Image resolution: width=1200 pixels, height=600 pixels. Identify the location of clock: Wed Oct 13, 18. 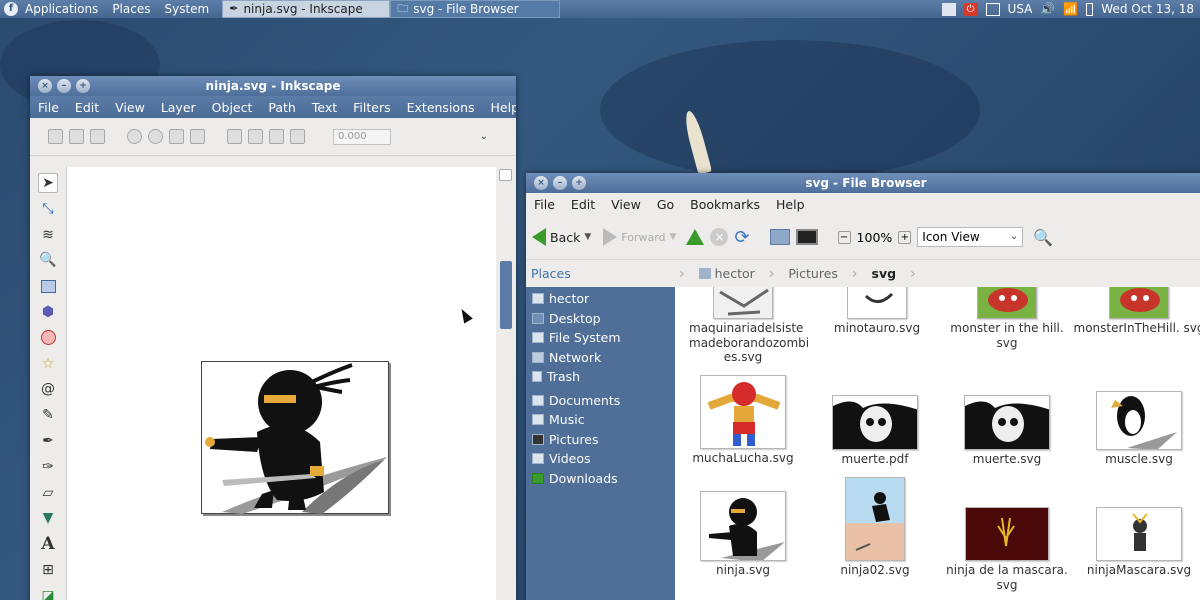
(1147, 9).